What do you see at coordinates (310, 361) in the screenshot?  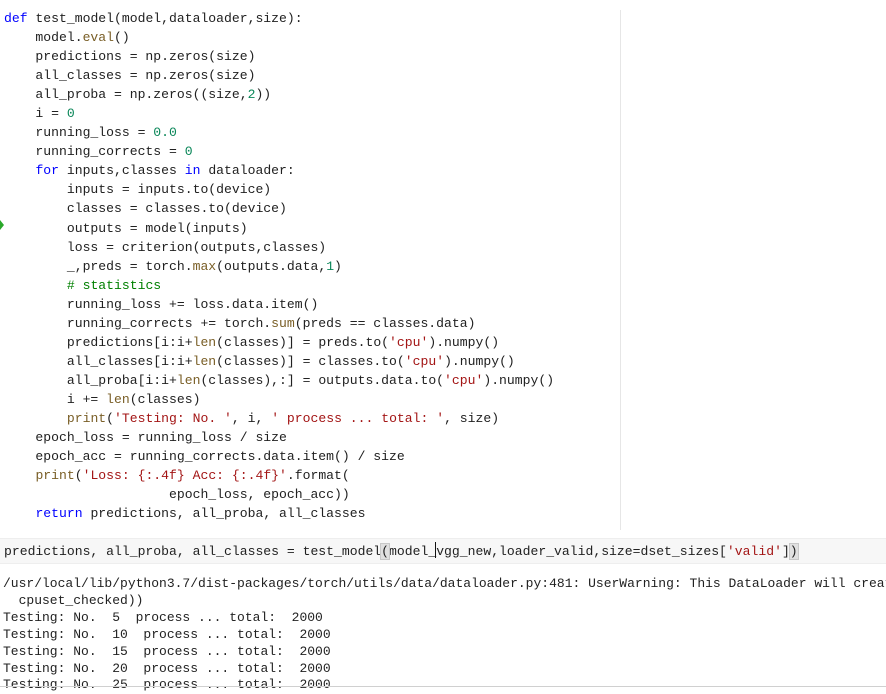 I see `code-token: (classes)] = classes.to(` at bounding box center [310, 361].